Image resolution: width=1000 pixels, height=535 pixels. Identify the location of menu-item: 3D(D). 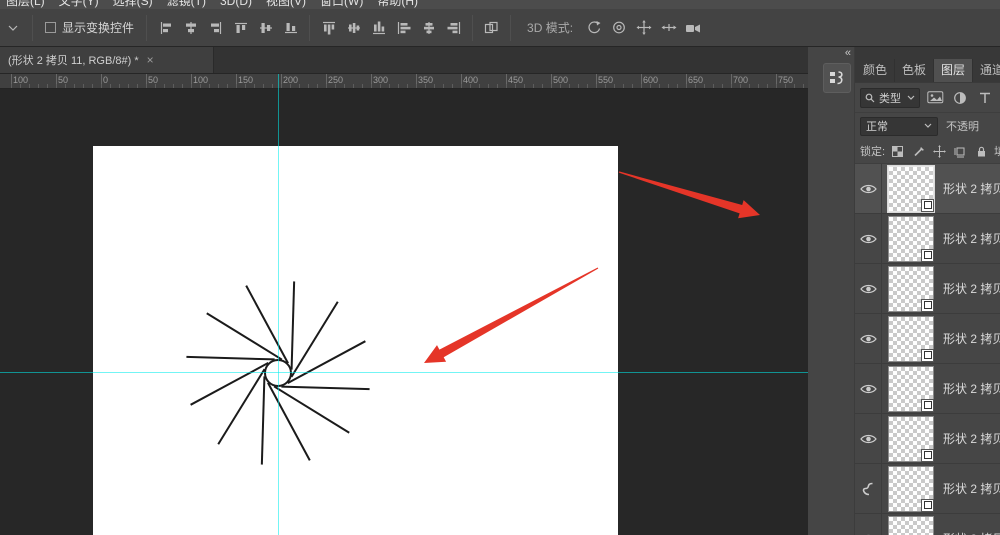
(236, 4).